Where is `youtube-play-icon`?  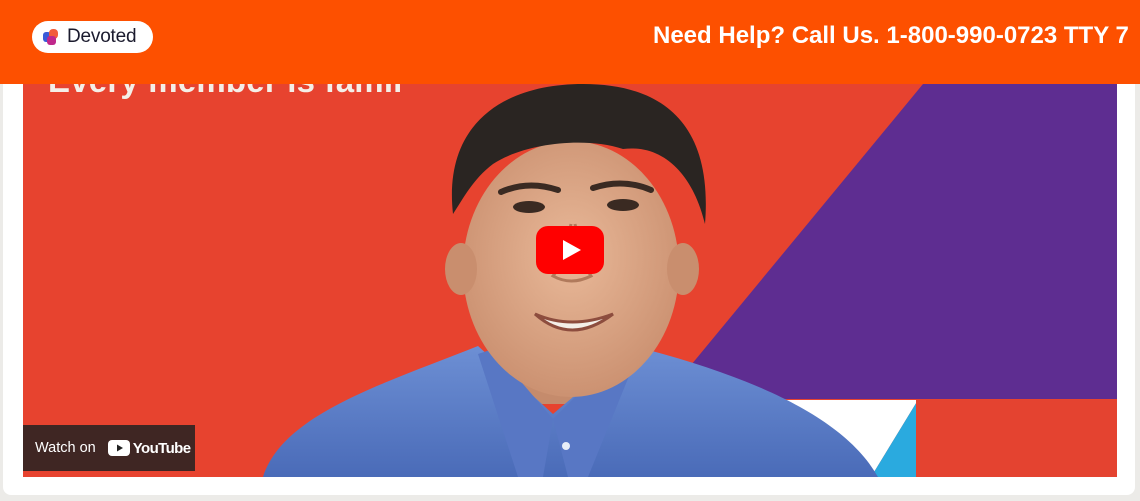
youtube-play-icon is located at coordinates (118, 448).